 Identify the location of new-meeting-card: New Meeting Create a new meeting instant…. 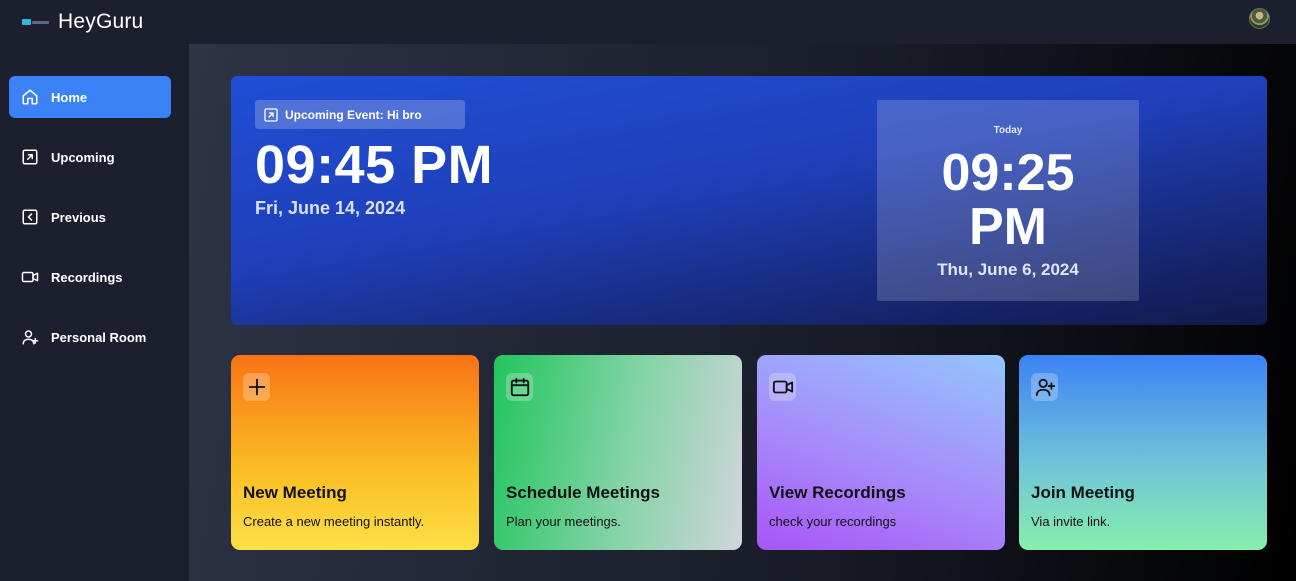
(355, 452).